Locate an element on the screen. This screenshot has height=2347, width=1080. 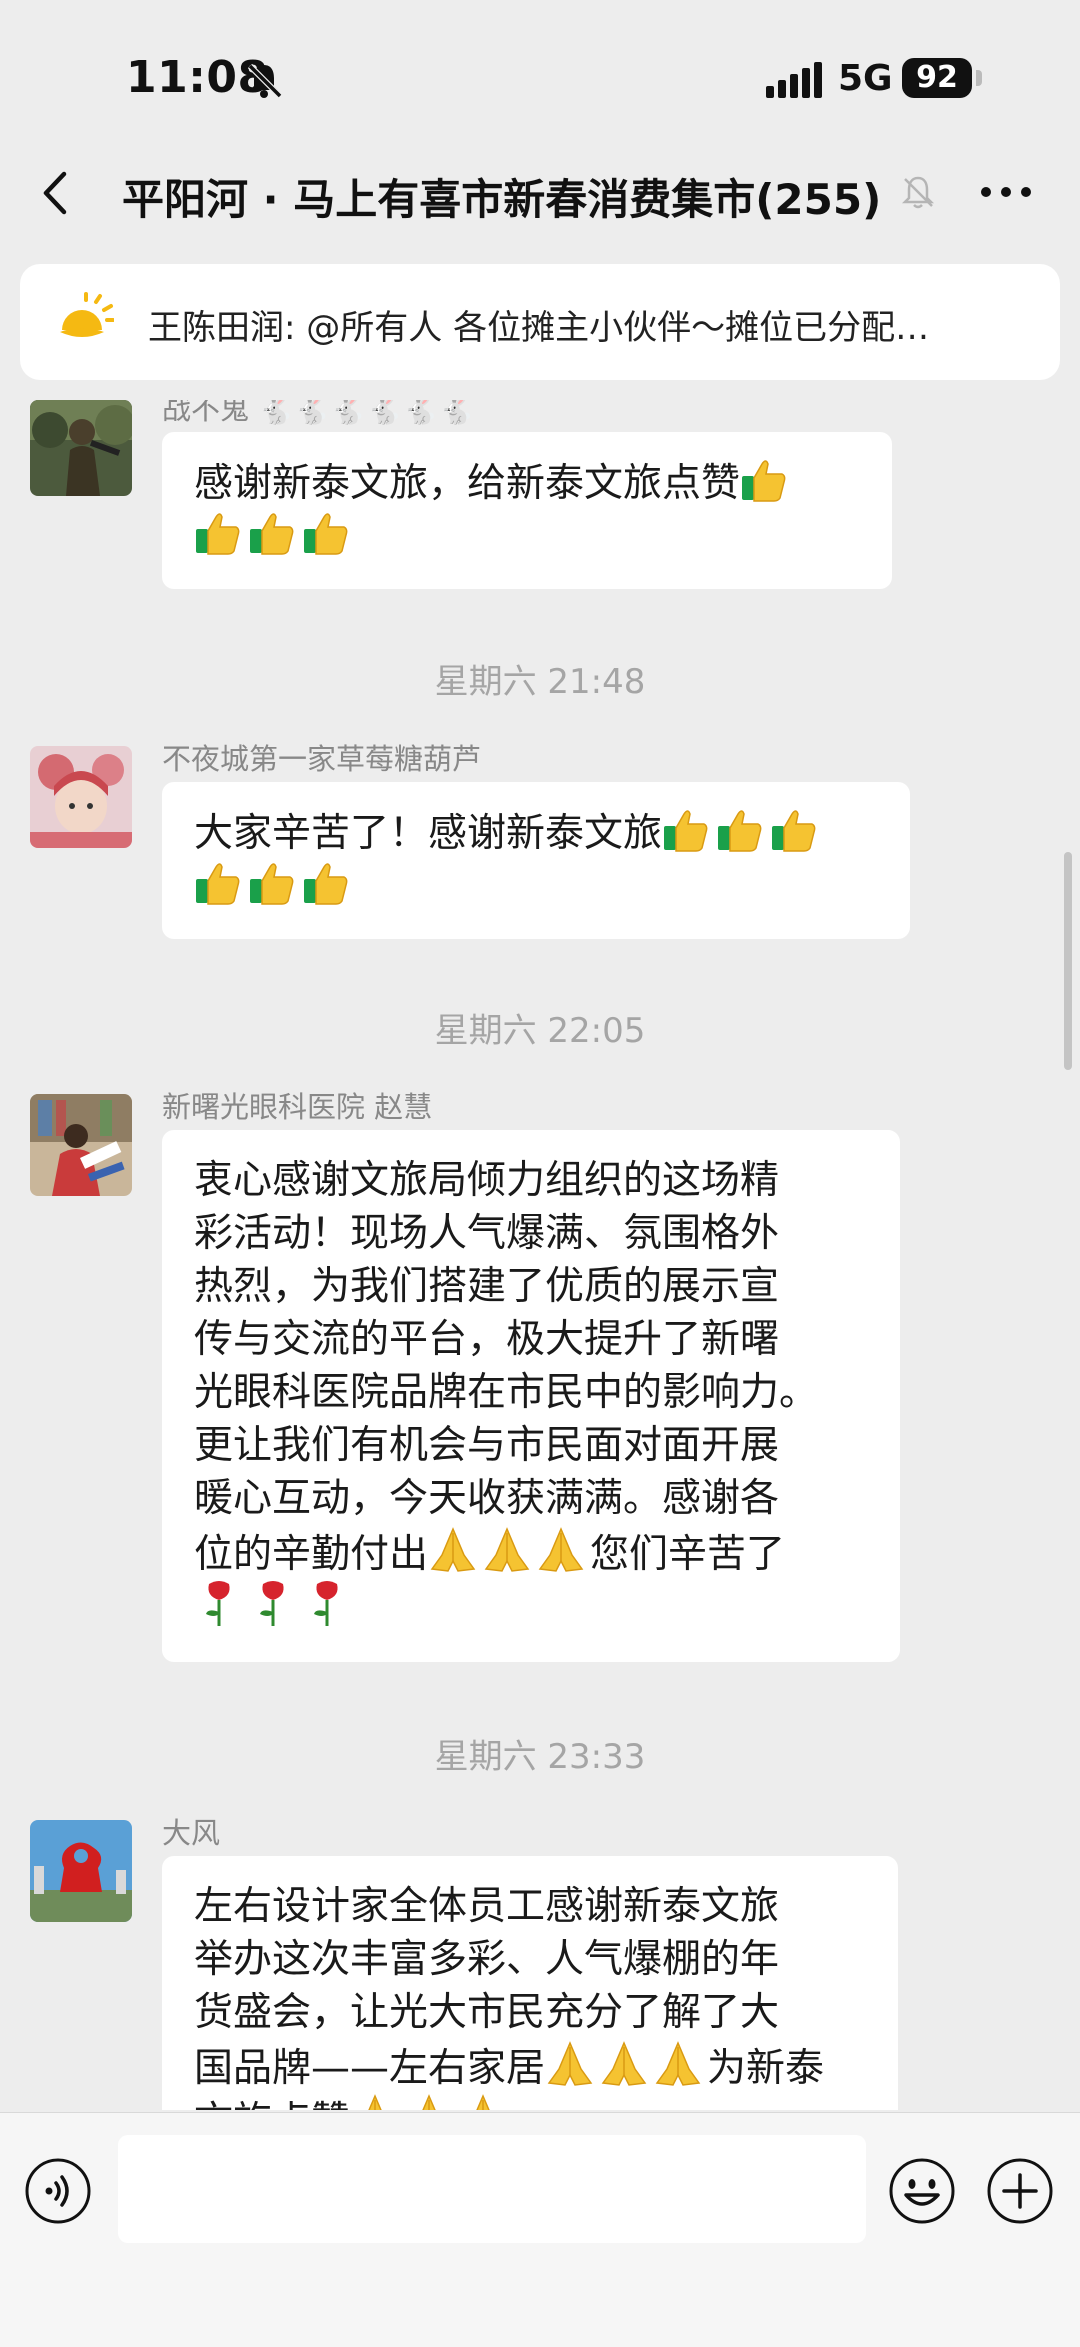
avatar-child-reading is located at coordinates (81, 1145).